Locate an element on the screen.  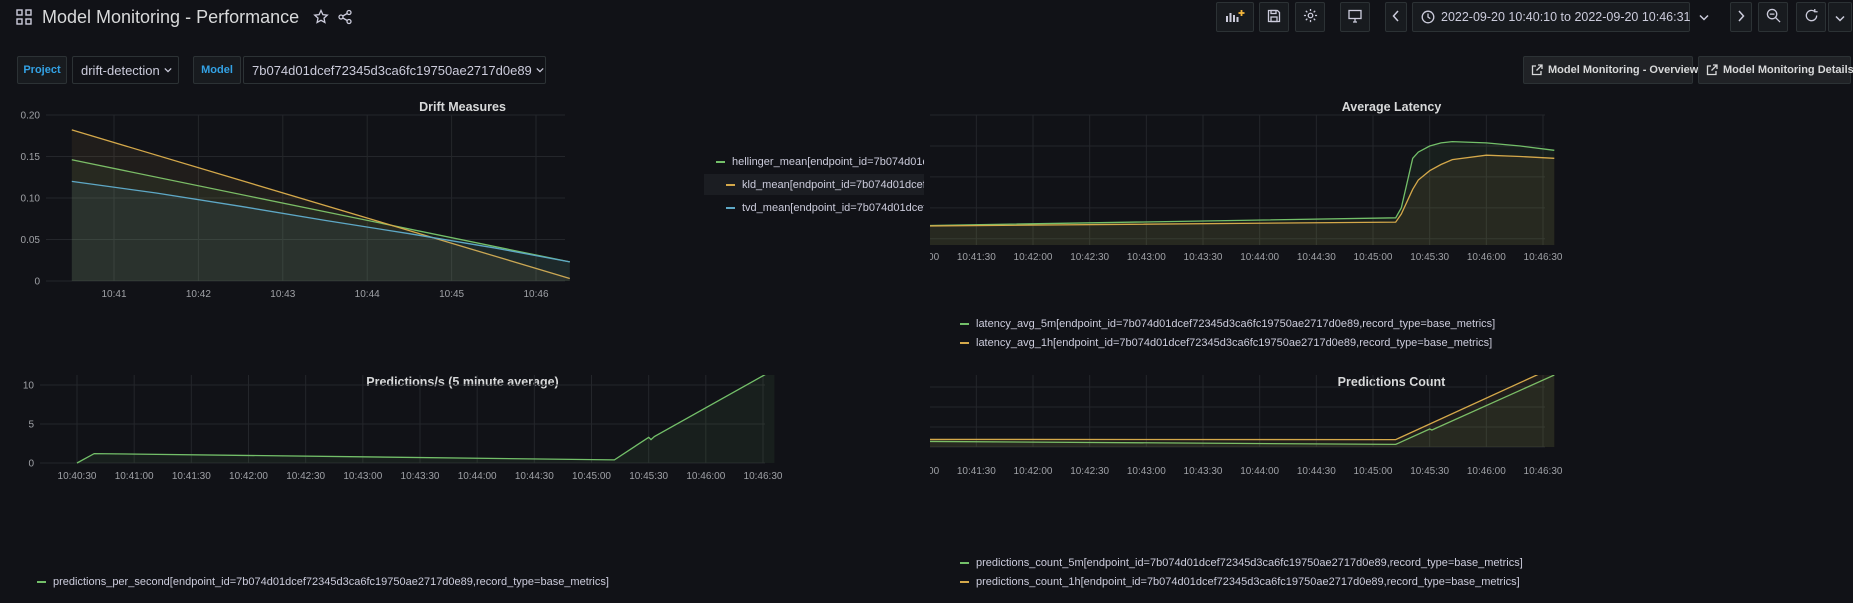
tv-mode-button is located at coordinates (1355, 17).